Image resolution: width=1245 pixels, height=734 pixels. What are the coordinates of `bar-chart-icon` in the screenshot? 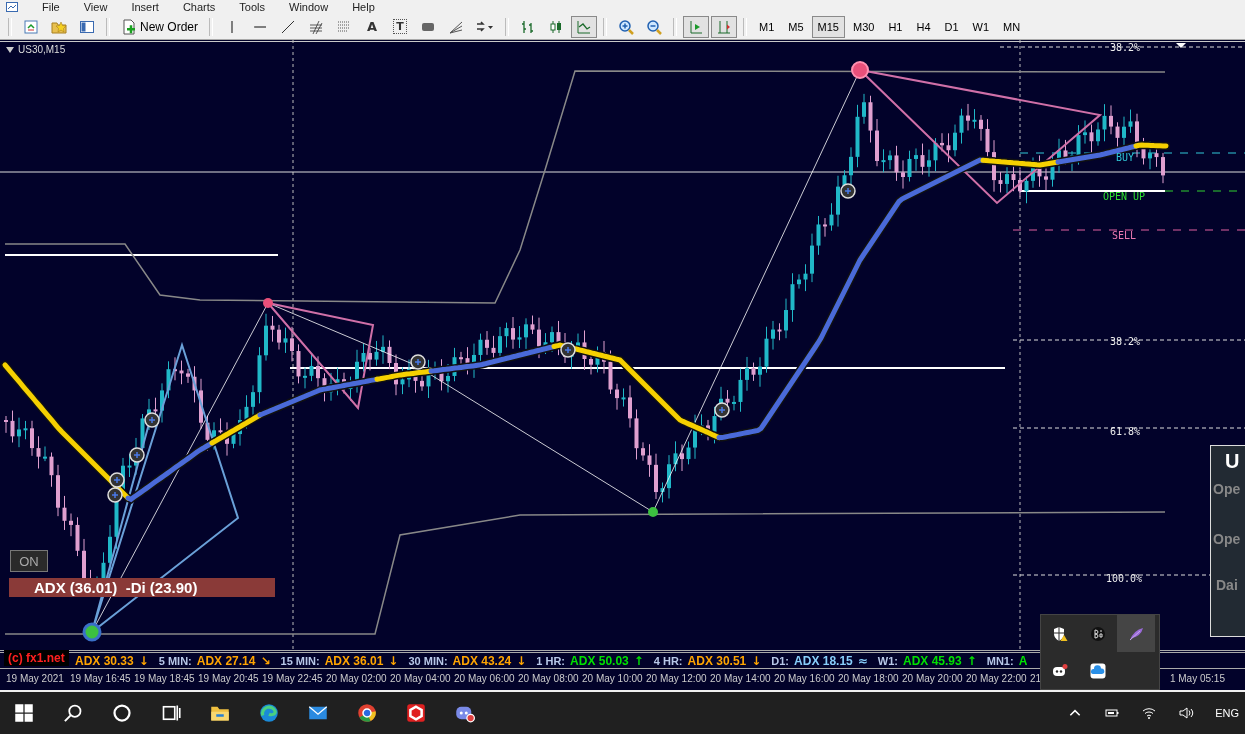 It's located at (528, 26).